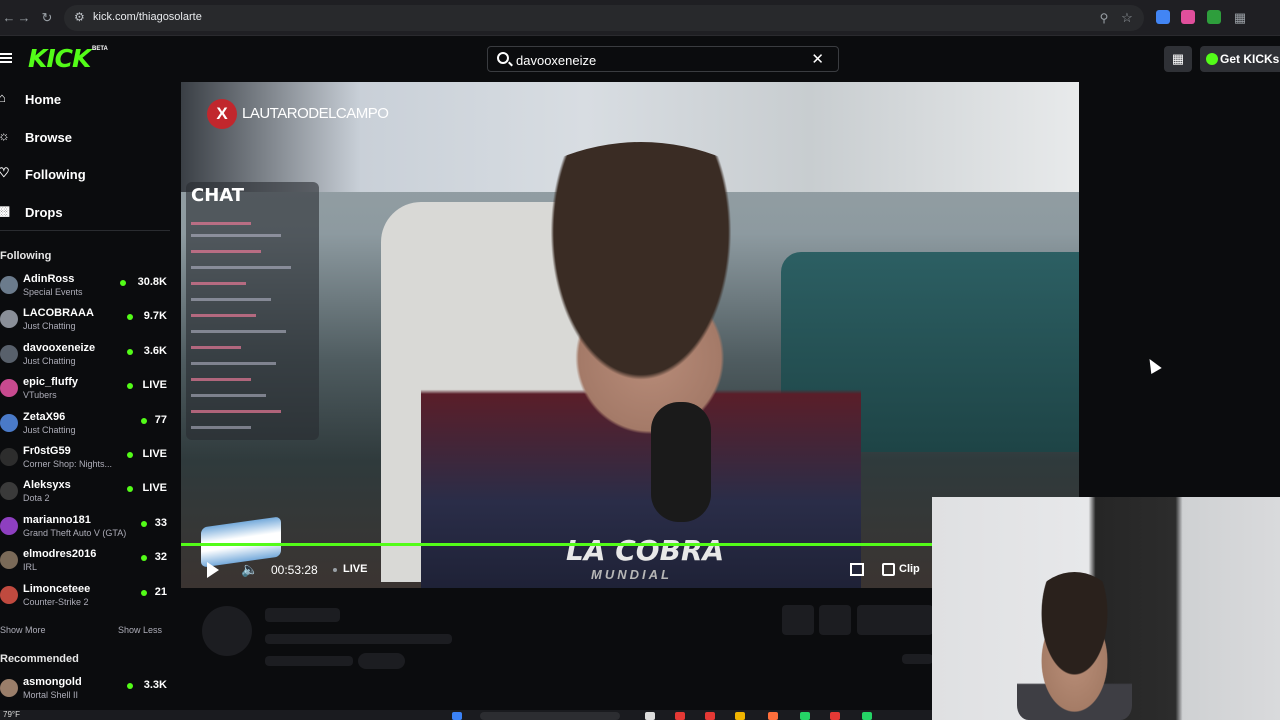  I want to click on channel-name: davooxeneize, so click(59, 347).